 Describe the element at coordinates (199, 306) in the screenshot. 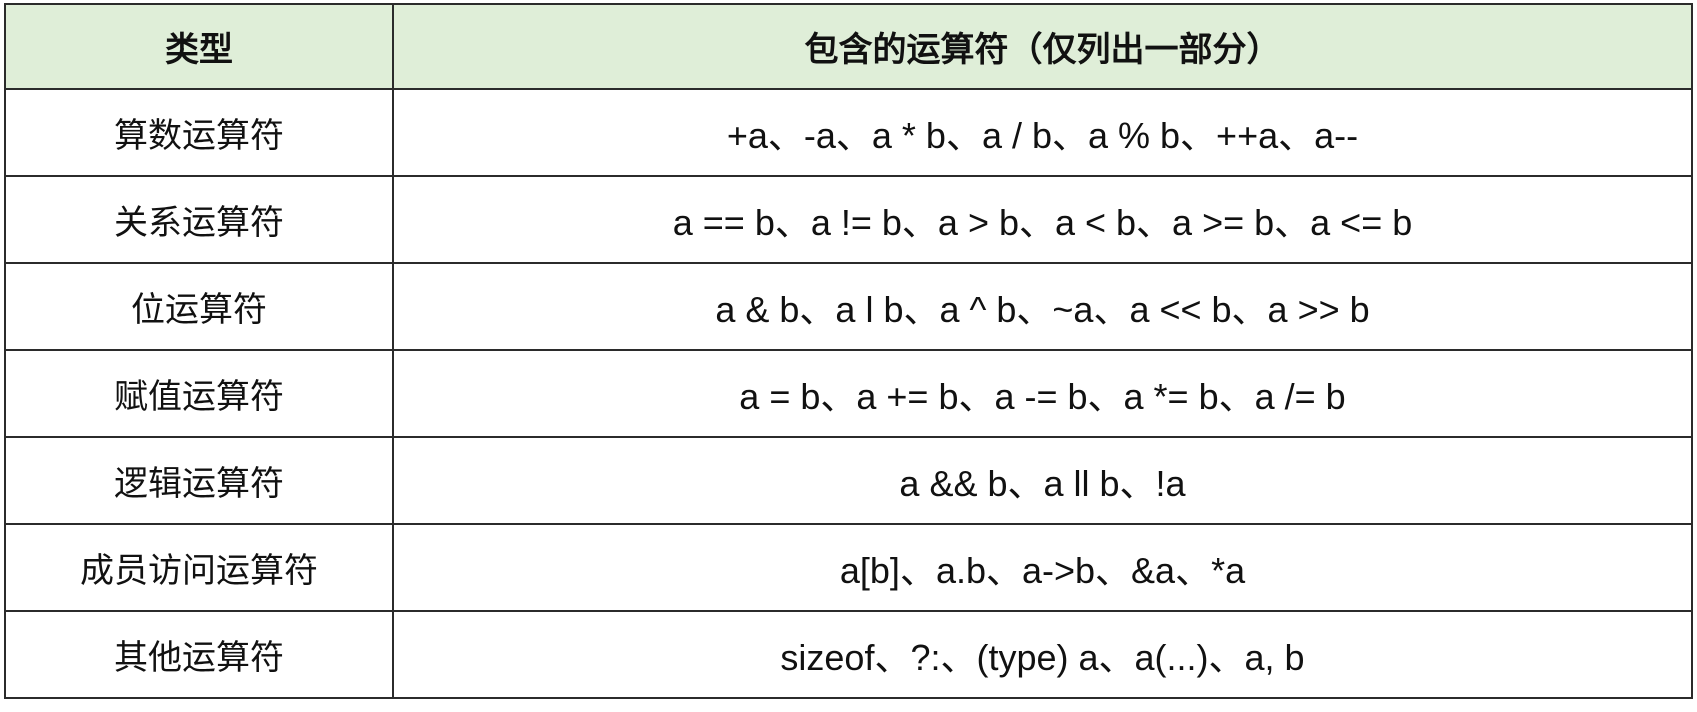

I see `row-type: 位运算符` at that location.